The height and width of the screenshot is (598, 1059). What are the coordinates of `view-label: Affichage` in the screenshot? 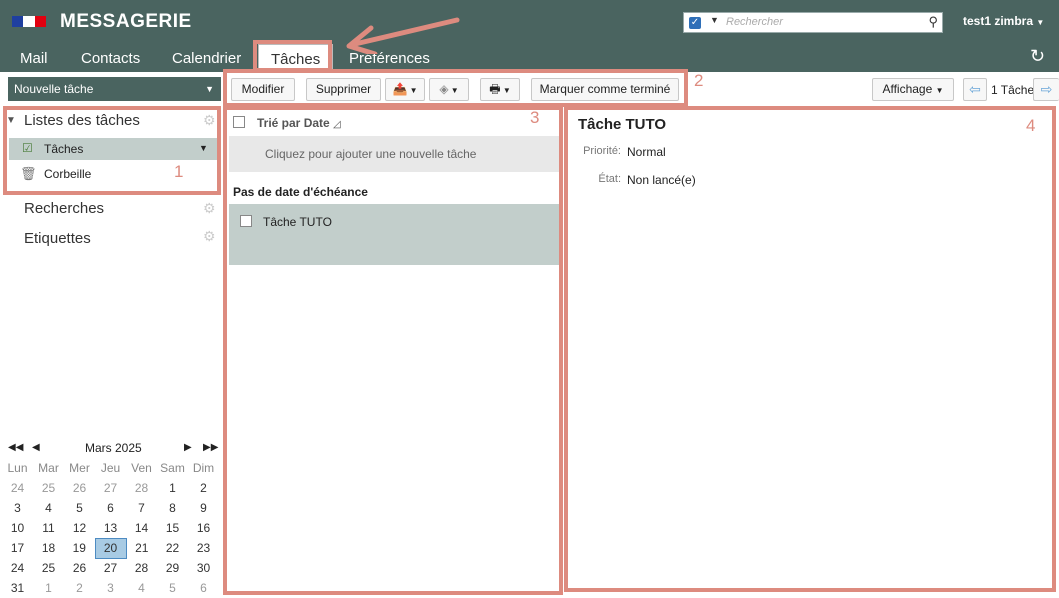 It's located at (907, 89).